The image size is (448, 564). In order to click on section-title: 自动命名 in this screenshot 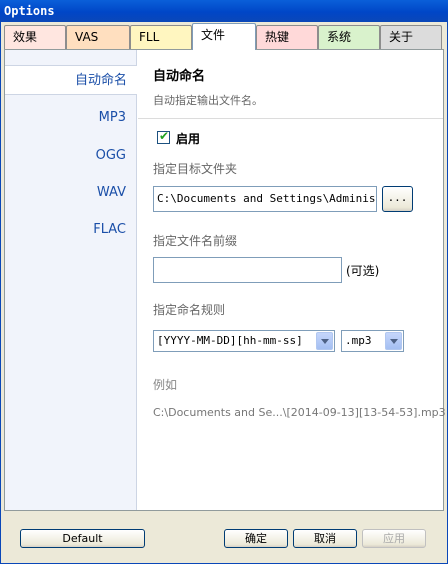, I will do `click(179, 76)`.